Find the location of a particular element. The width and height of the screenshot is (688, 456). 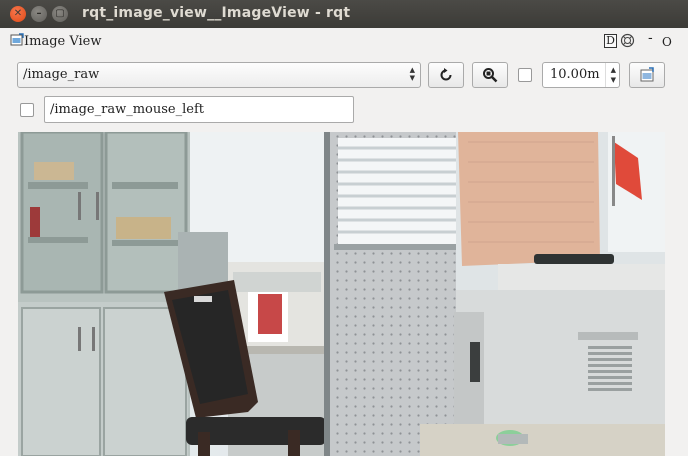

window-close-button: ✕ is located at coordinates (18, 14).